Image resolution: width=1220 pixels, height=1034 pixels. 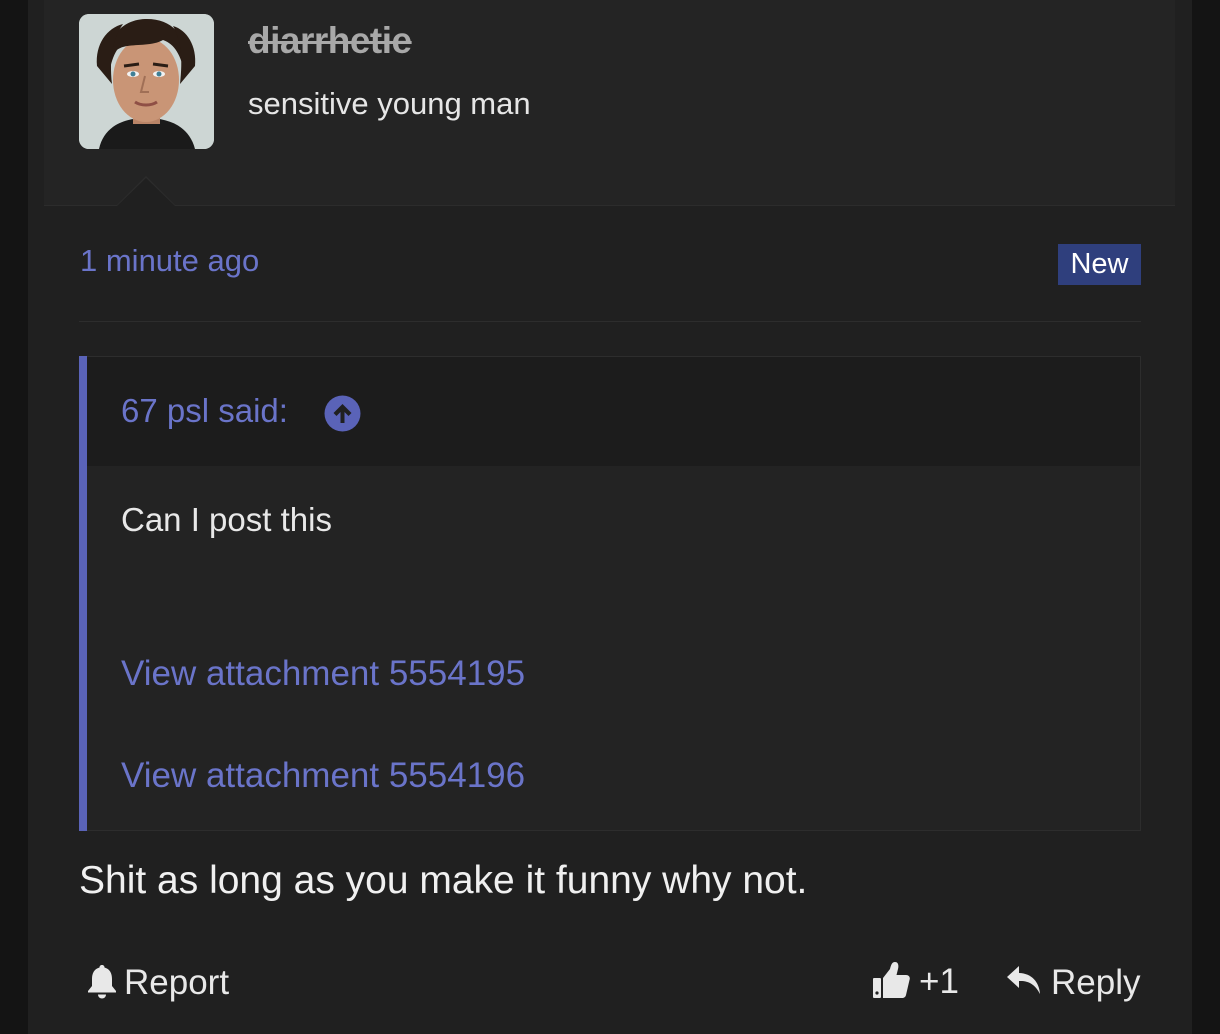 I want to click on arrow-up-circle-icon, so click(x=342, y=413).